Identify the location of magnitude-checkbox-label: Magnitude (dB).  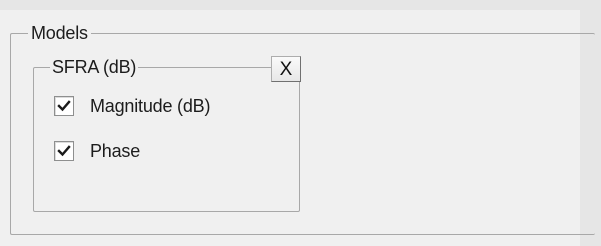
(150, 106).